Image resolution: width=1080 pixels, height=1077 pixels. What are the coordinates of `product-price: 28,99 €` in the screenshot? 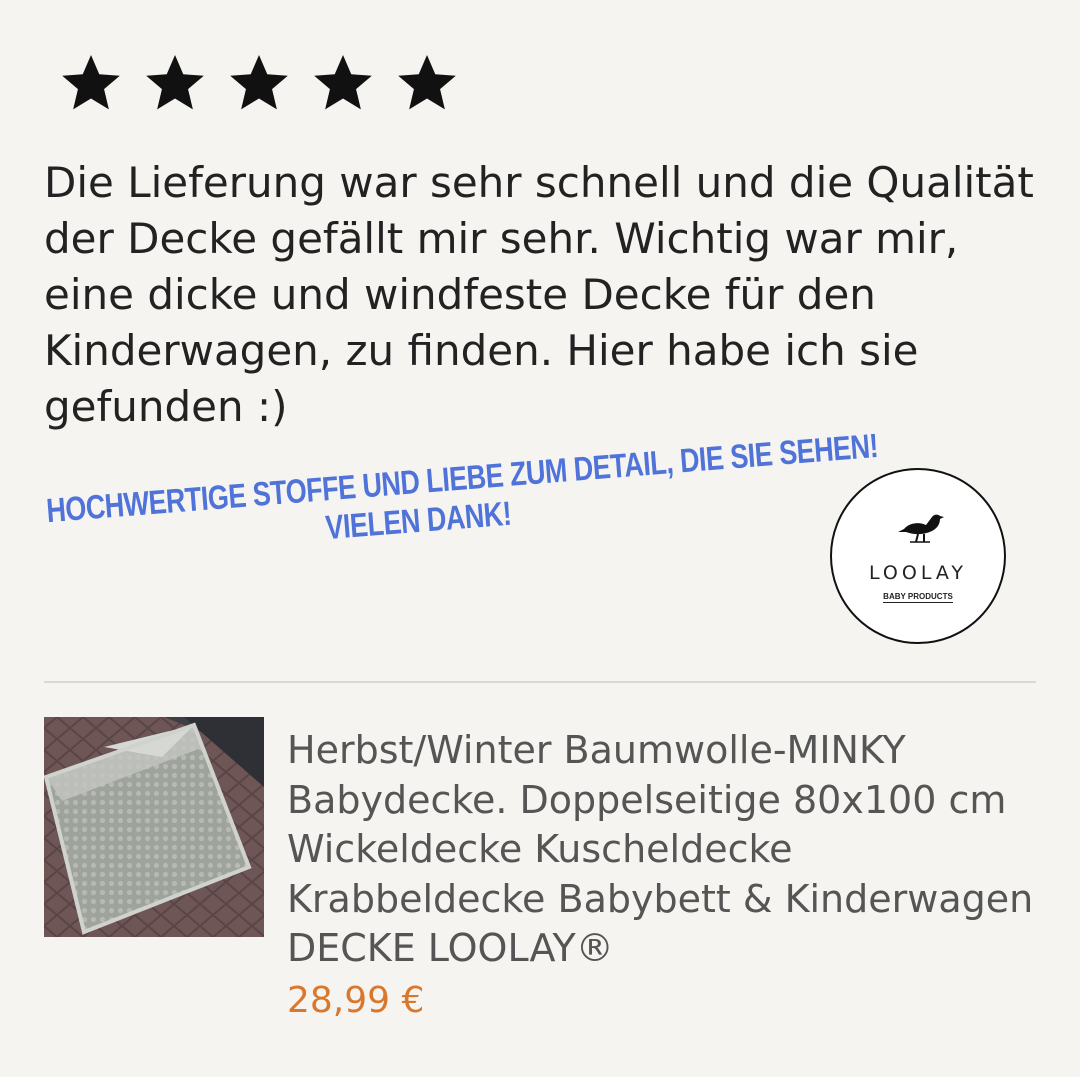 It's located at (356, 1000).